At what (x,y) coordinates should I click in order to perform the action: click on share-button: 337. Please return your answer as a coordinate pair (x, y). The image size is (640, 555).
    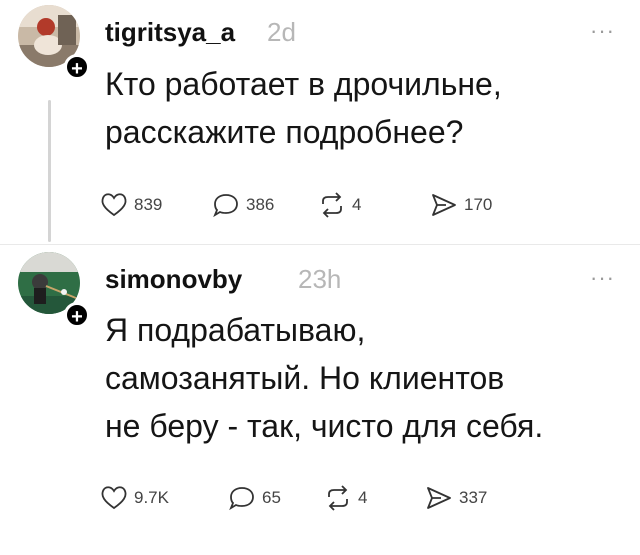
    Looking at the image, I should click on (456, 498).